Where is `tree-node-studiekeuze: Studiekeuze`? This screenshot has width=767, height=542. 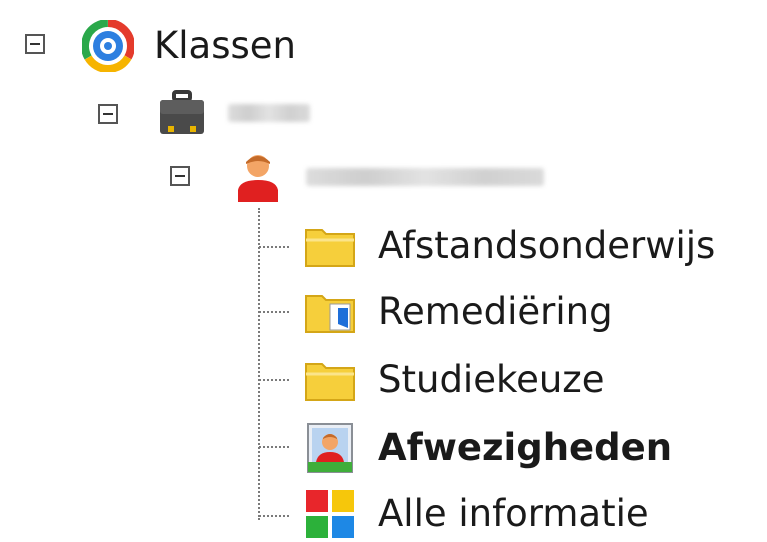
tree-node-studiekeuze: Studiekeuze is located at coordinates (383, 380).